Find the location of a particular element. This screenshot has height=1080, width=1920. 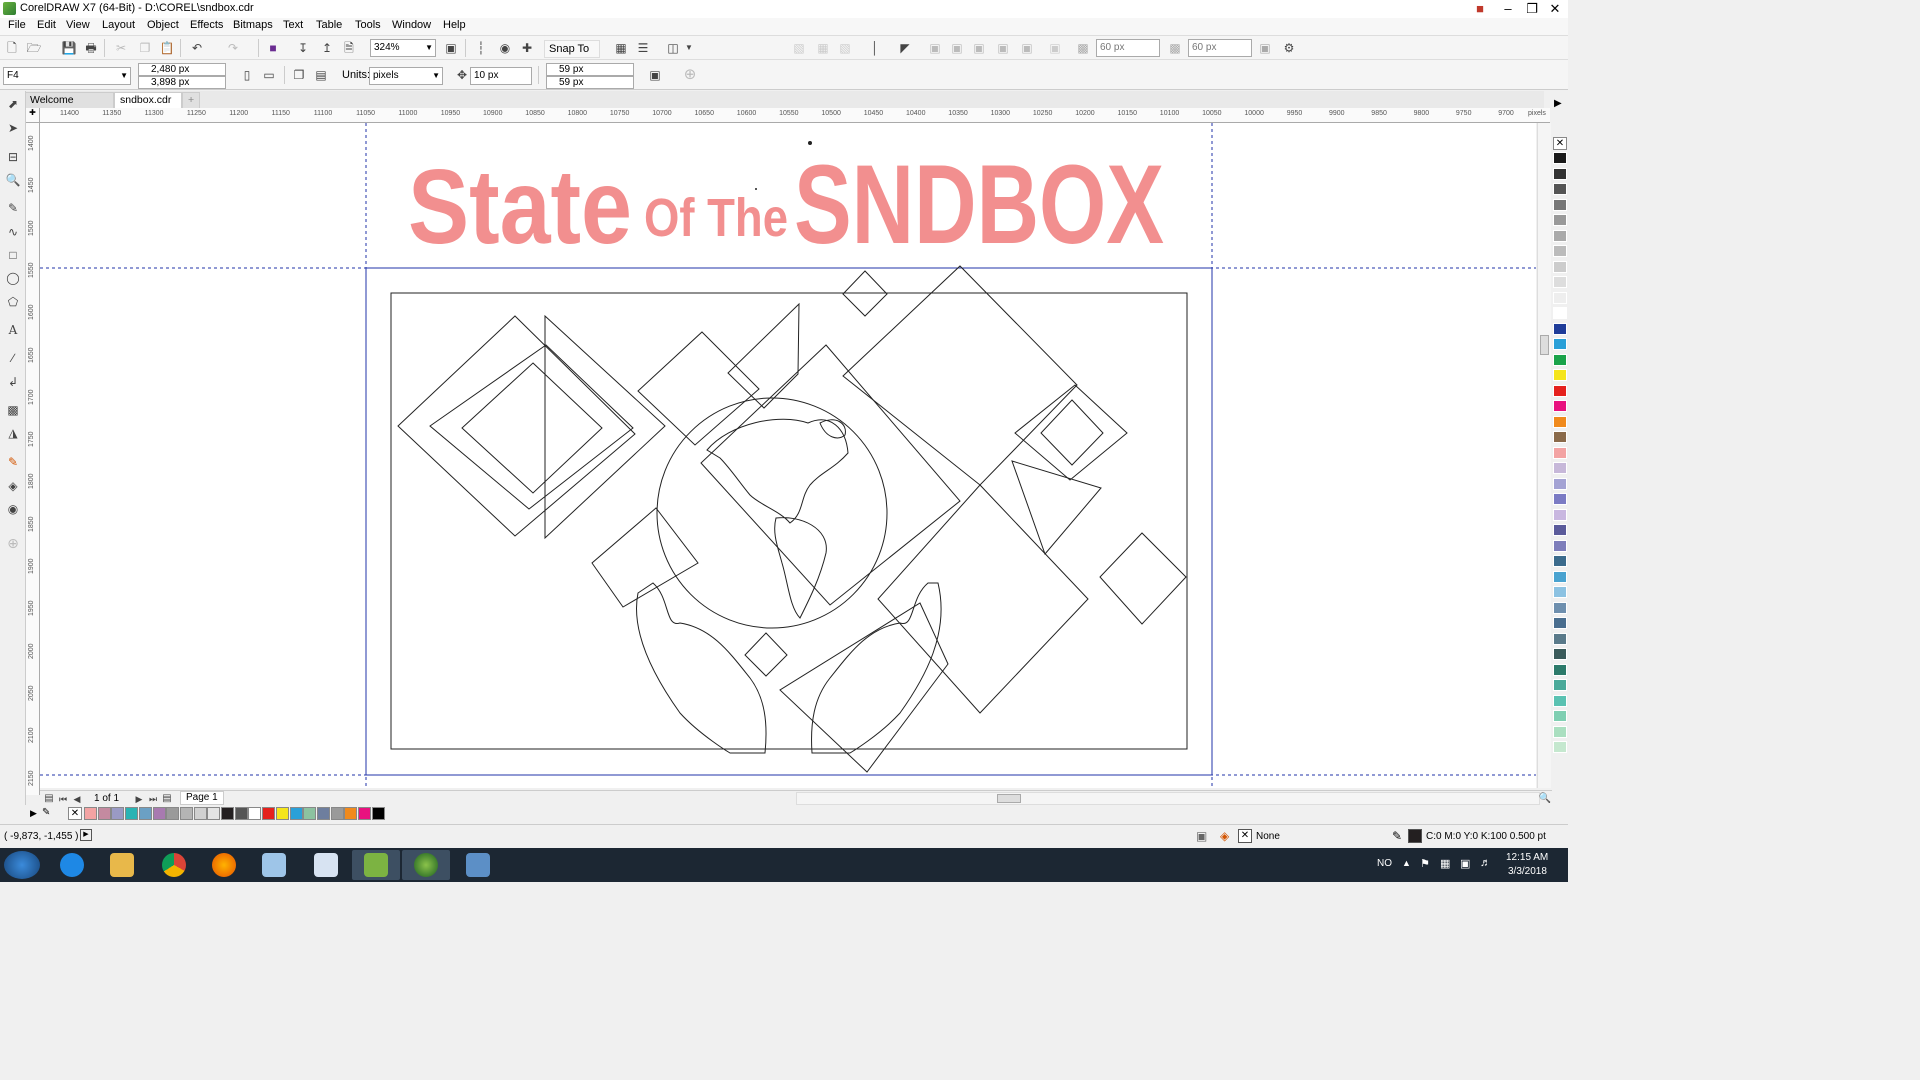

show-guidelines-icon: ✚ is located at coordinates (527, 48).